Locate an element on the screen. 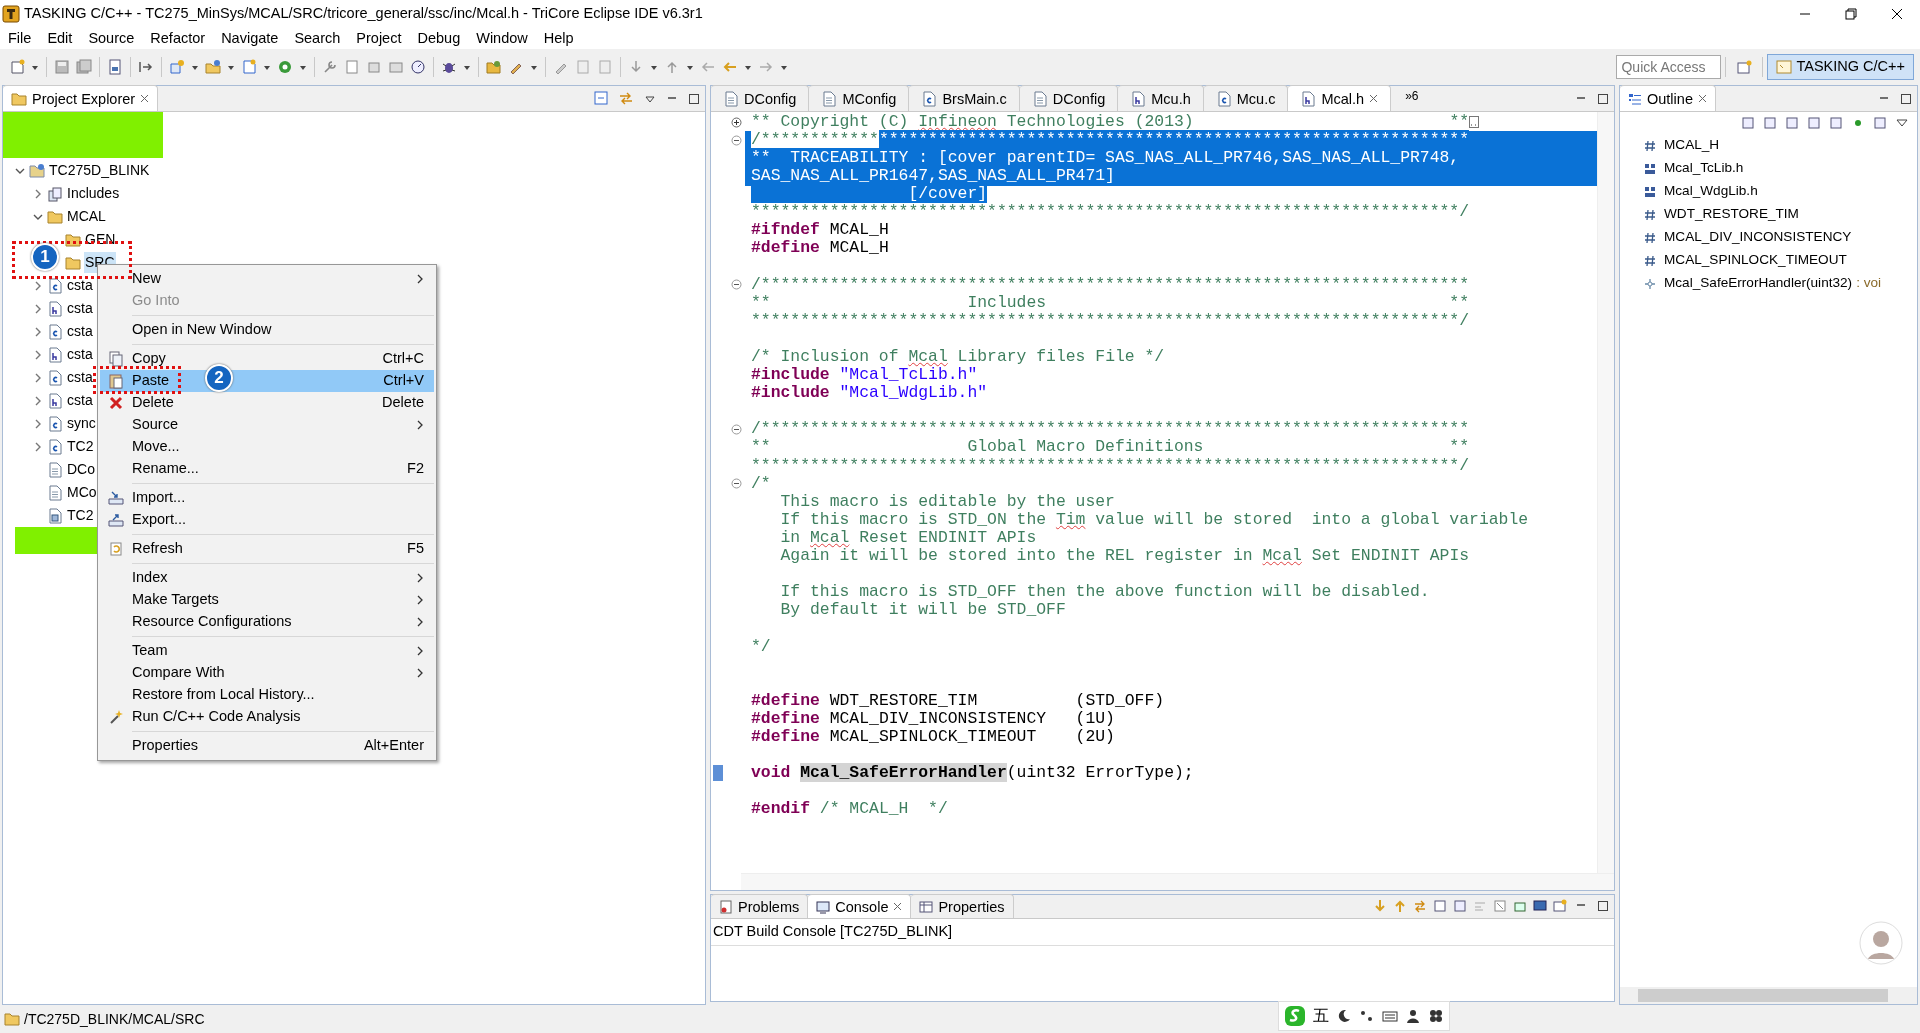 This screenshot has height=1033, width=1920. menu-item: Edit is located at coordinates (60, 38).